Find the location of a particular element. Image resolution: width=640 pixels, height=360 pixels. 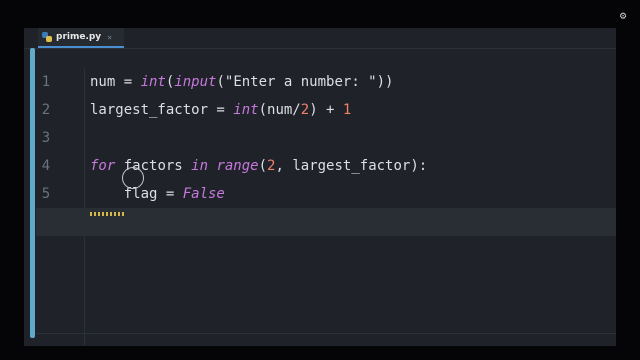

code-token: , largest_factor): is located at coordinates (351, 166).